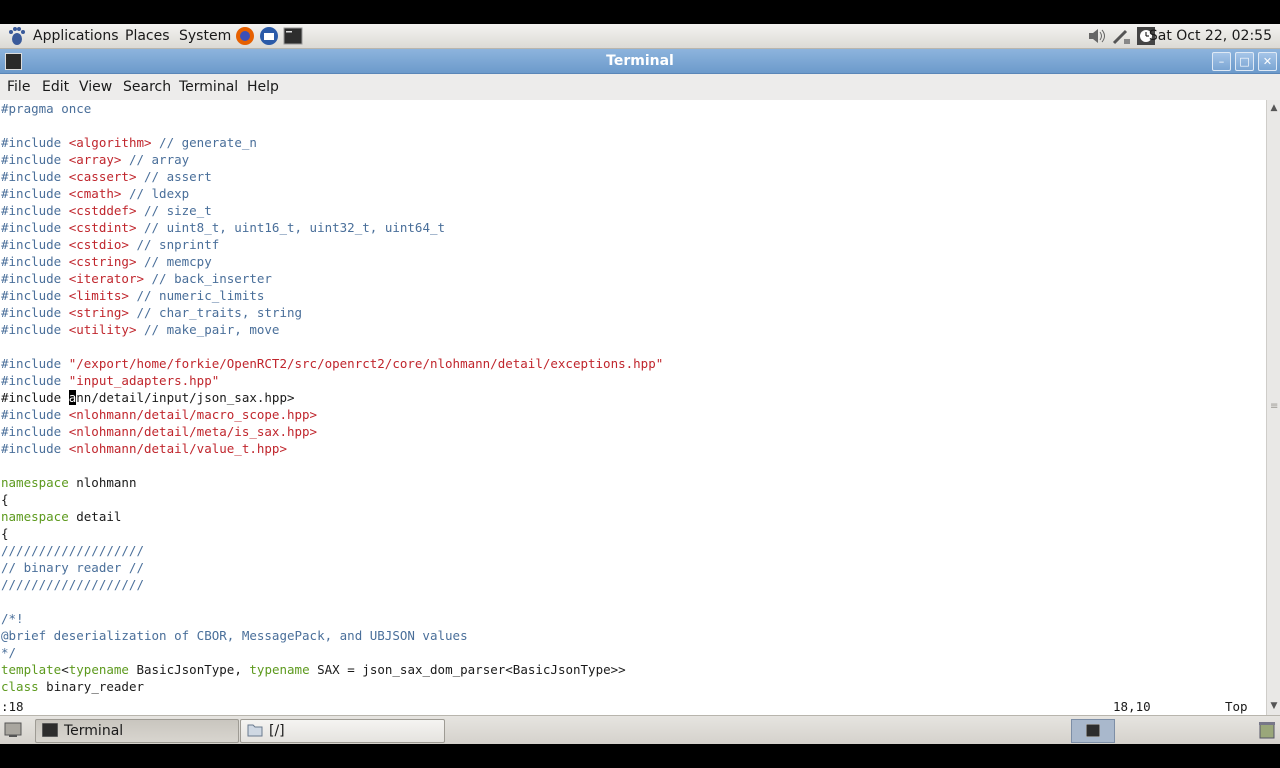  What do you see at coordinates (12, 618) in the screenshot?
I see `code-token: /*!` at bounding box center [12, 618].